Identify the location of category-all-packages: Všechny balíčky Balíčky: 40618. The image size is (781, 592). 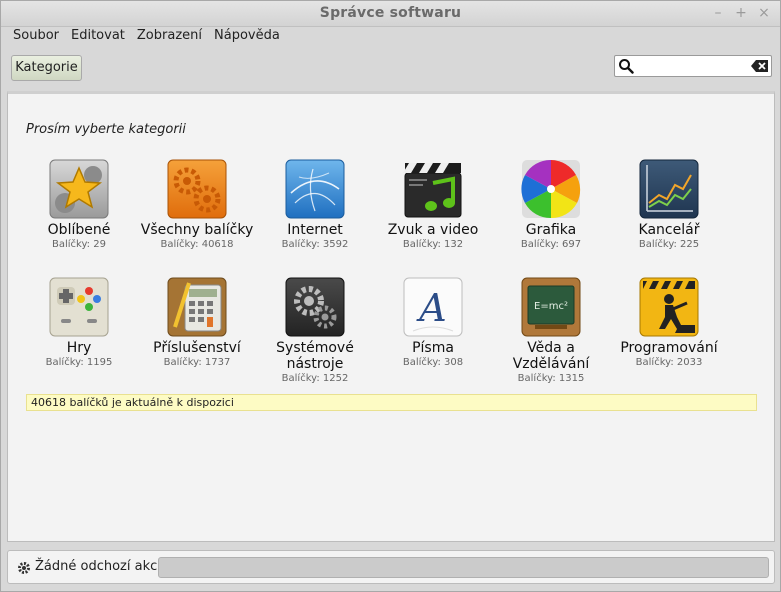
(197, 205).